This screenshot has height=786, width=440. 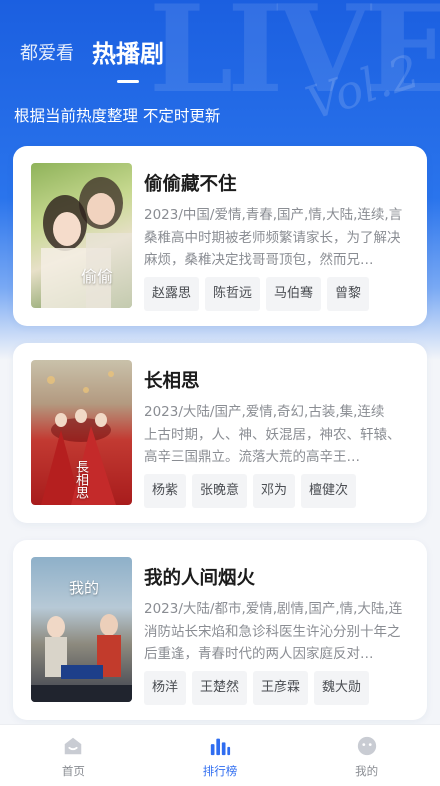 What do you see at coordinates (366, 746) in the screenshot?
I see `face-icon` at bounding box center [366, 746].